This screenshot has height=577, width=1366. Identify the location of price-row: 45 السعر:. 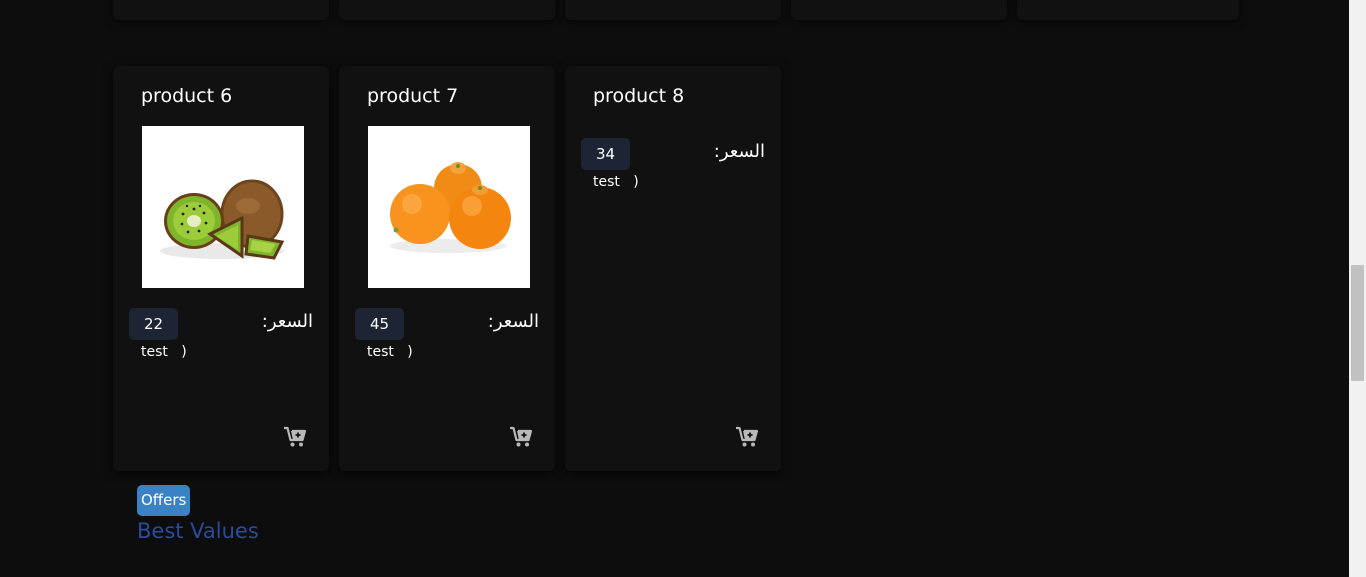
(450, 325).